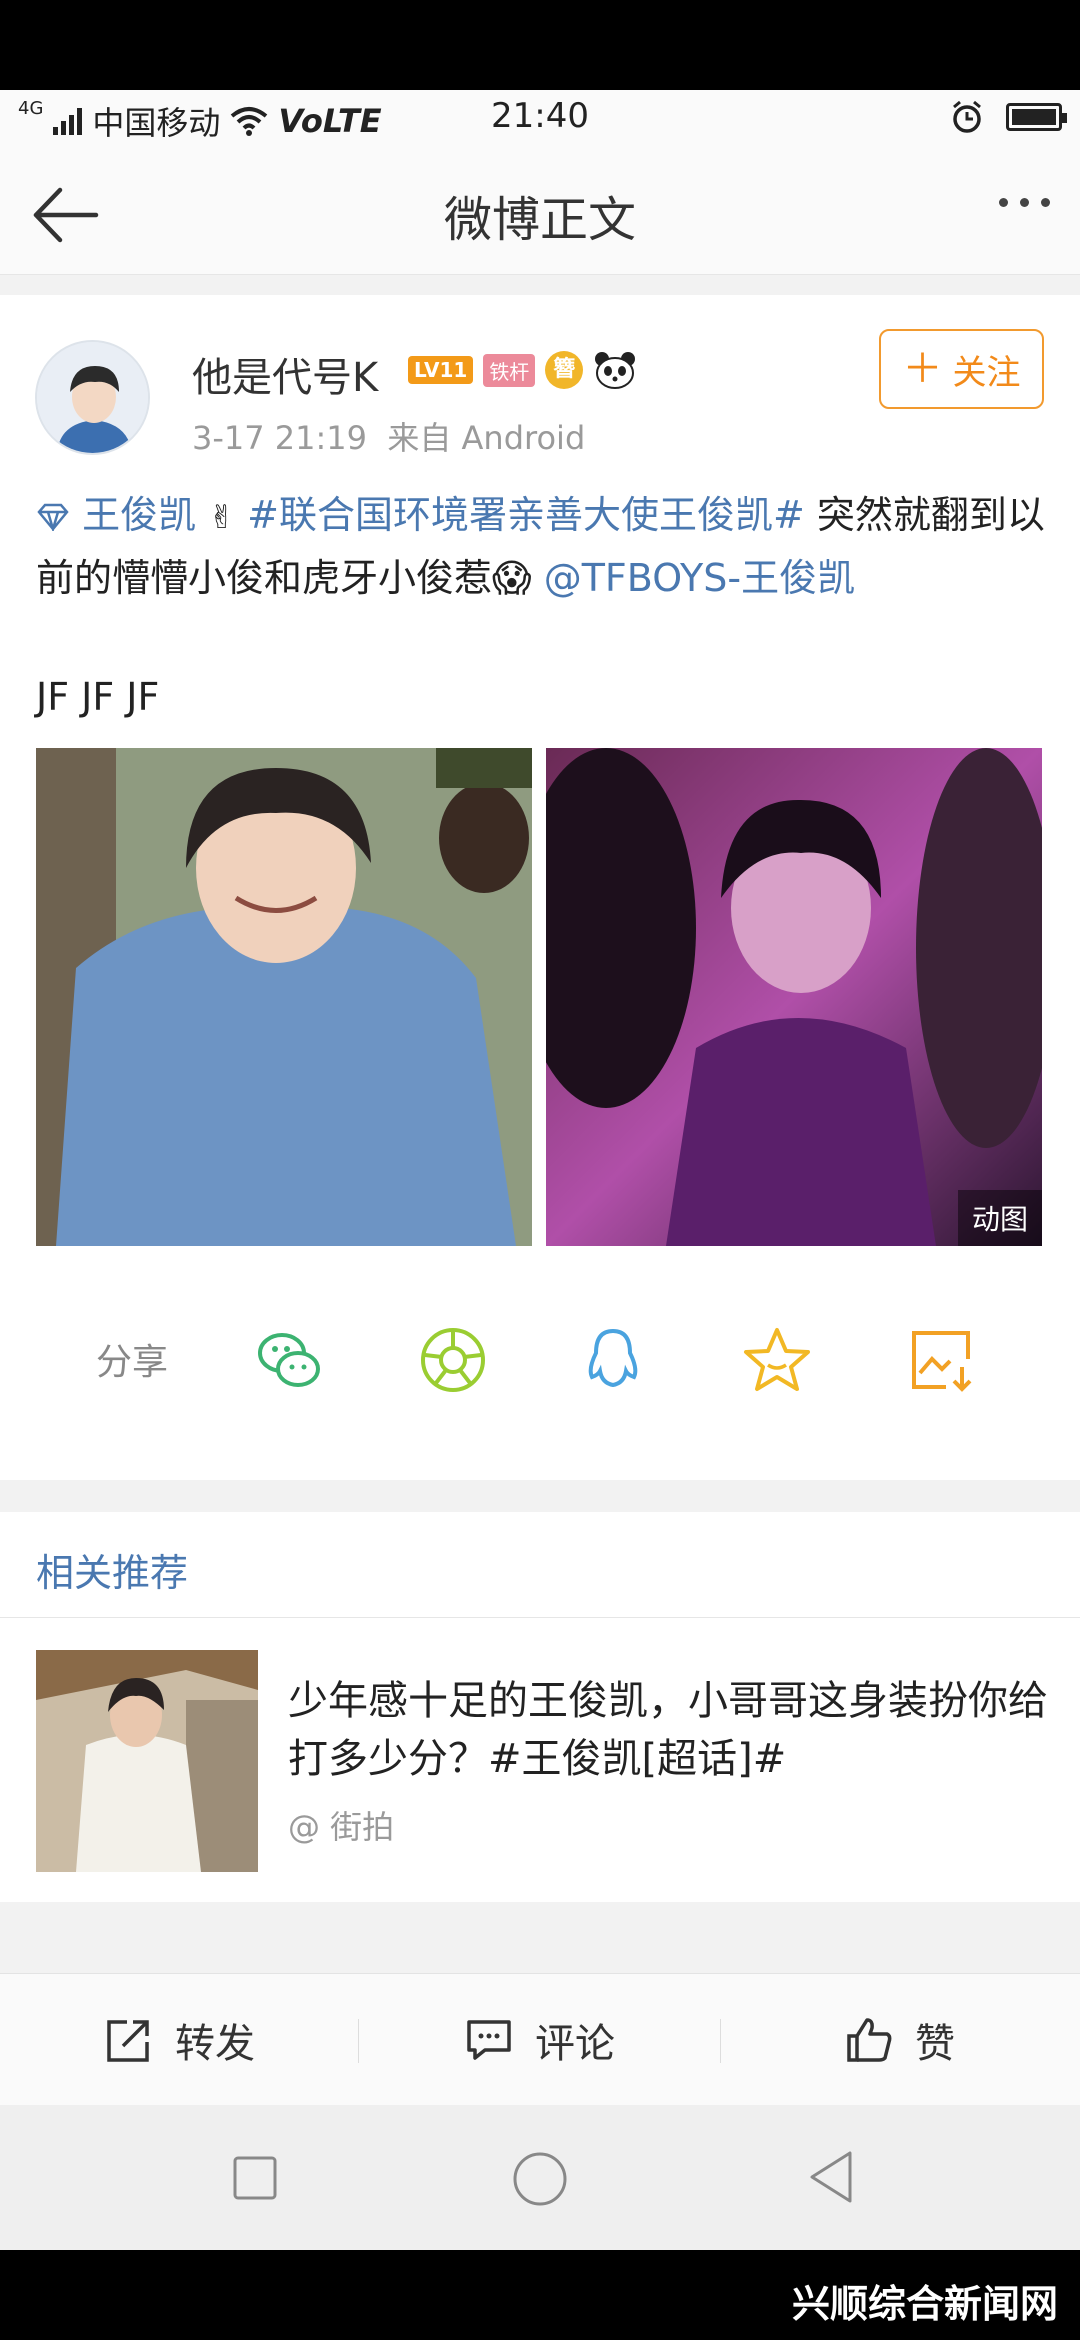 Image resolution: width=1080 pixels, height=2340 pixels. I want to click on follow-label: 关注, so click(986, 372).